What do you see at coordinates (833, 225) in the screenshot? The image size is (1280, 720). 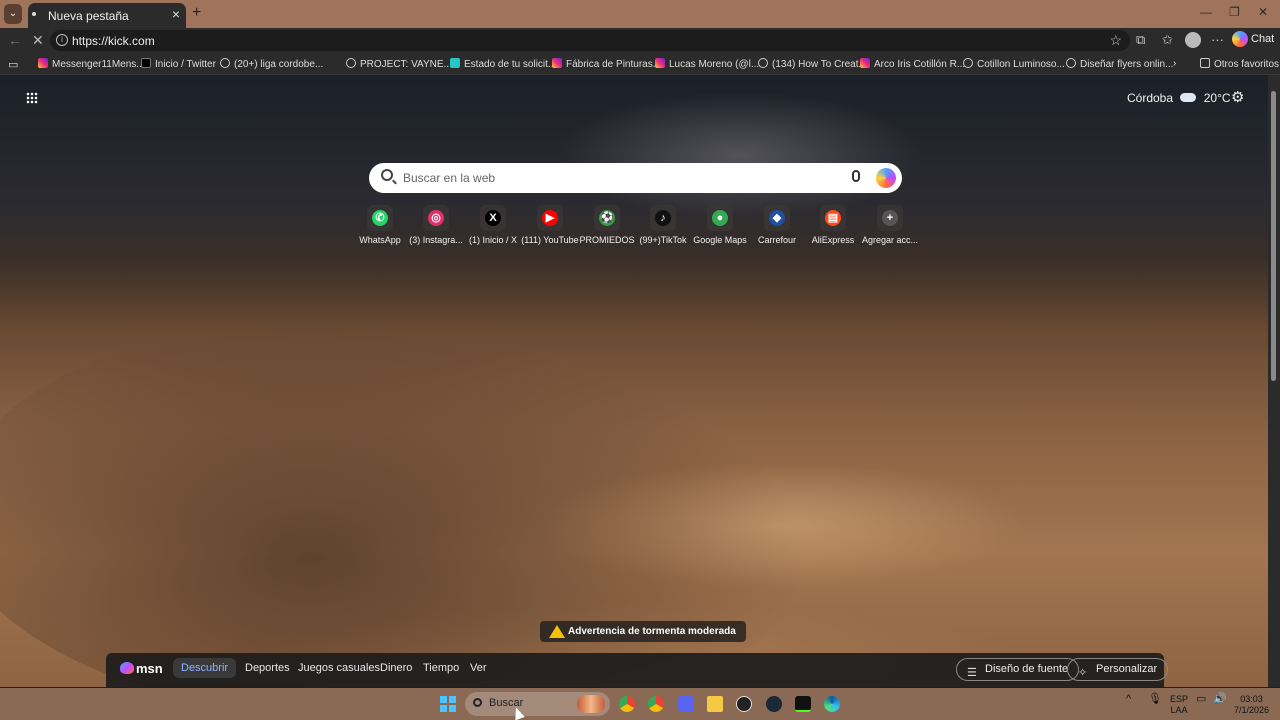 I see `quick-link-8: ▤ AliExpress` at bounding box center [833, 225].